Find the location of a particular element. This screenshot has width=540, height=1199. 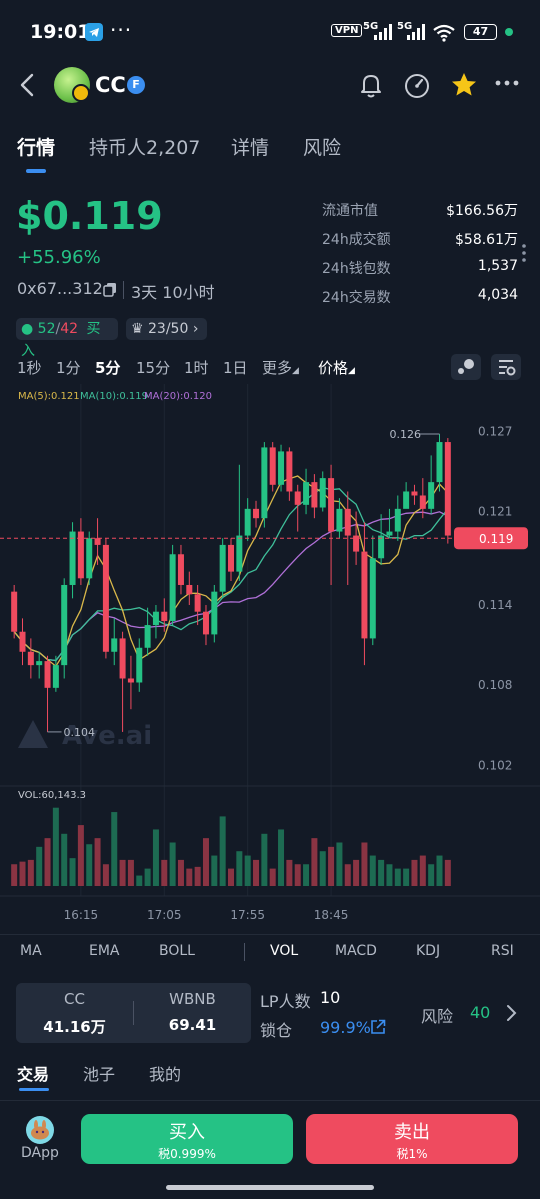

tf-1m: 1分 is located at coordinates (68, 367).